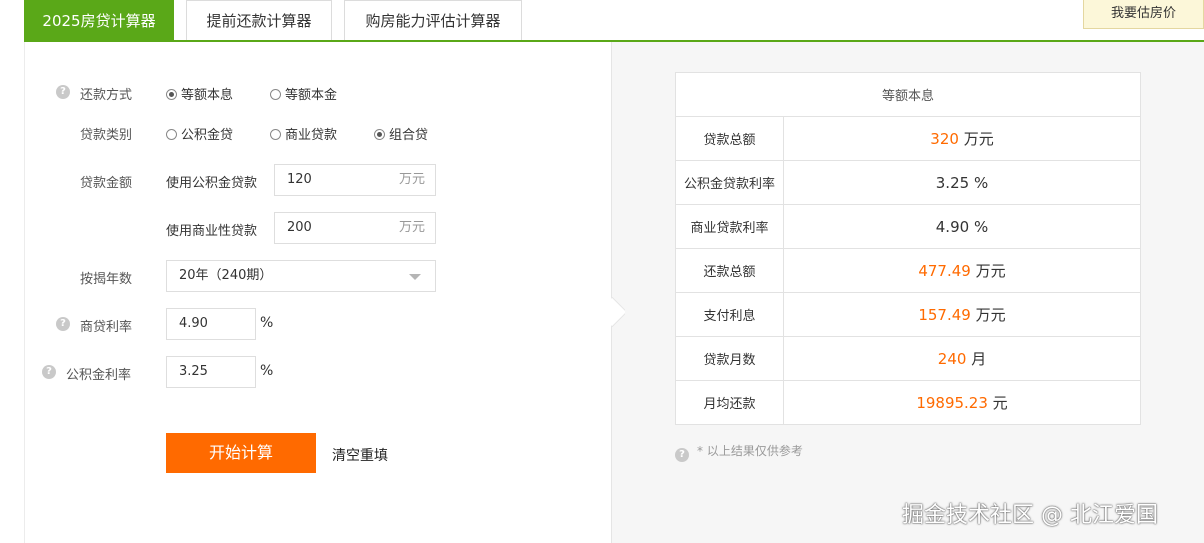 Image resolution: width=1204 pixels, height=543 pixels. Describe the element at coordinates (729, 182) in the screenshot. I see `result-label: 公积金贷款利率` at that location.